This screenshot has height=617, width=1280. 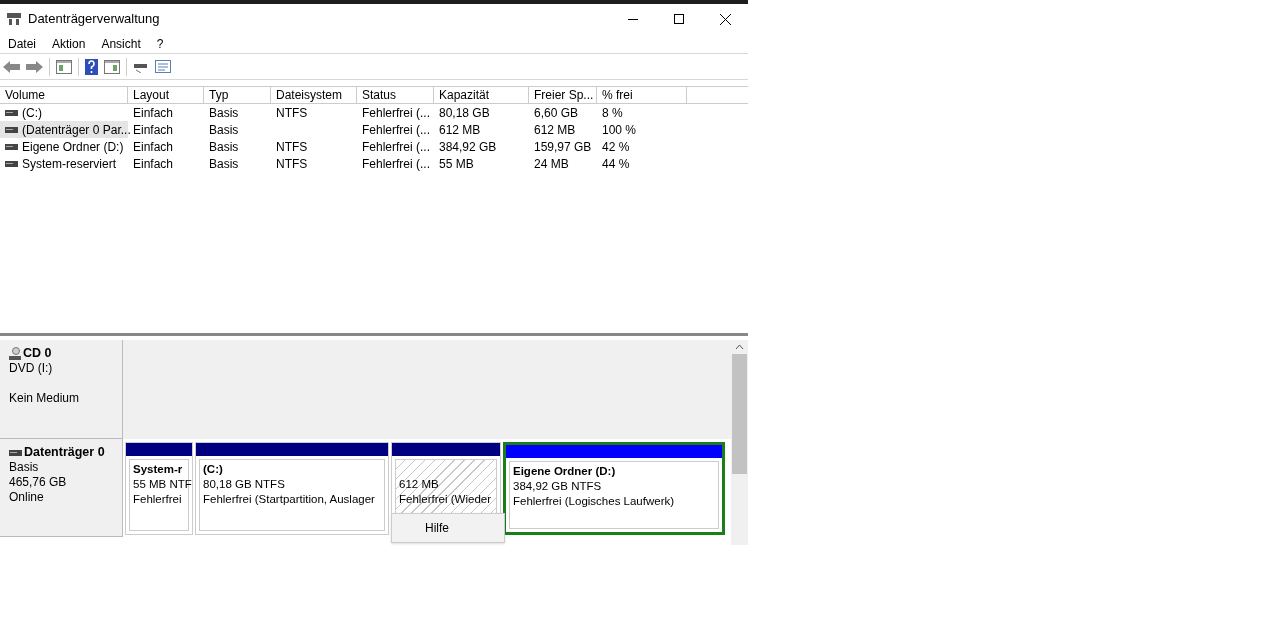 I want to click on partition-info: 612 MB, so click(x=419, y=484).